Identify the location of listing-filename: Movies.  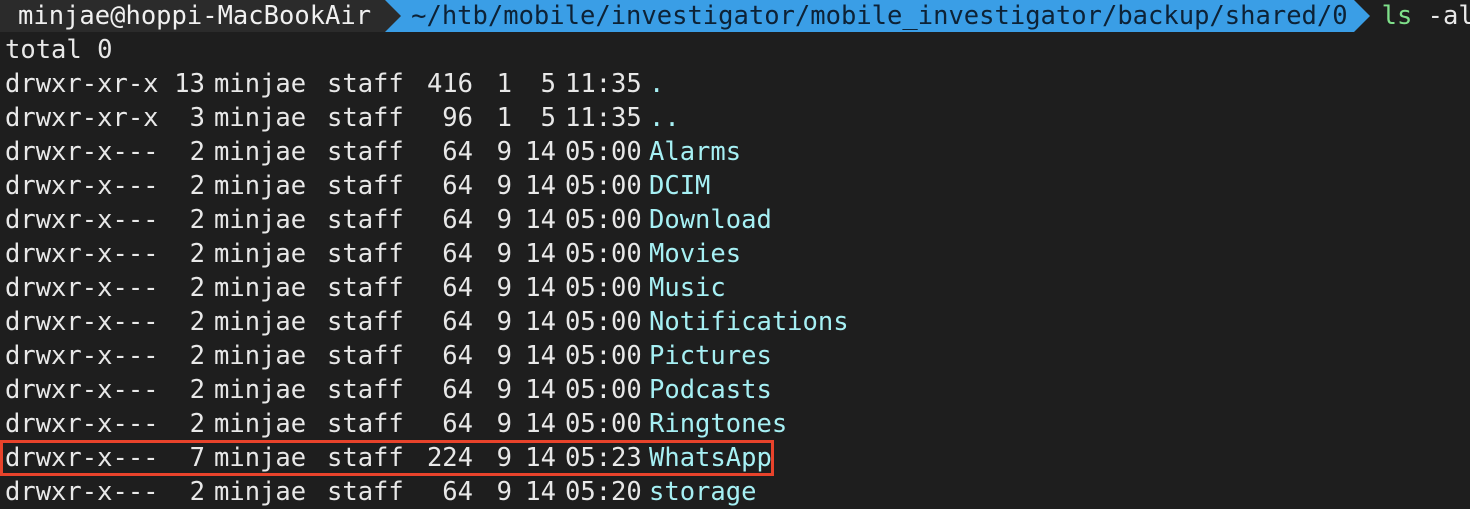
(695, 254).